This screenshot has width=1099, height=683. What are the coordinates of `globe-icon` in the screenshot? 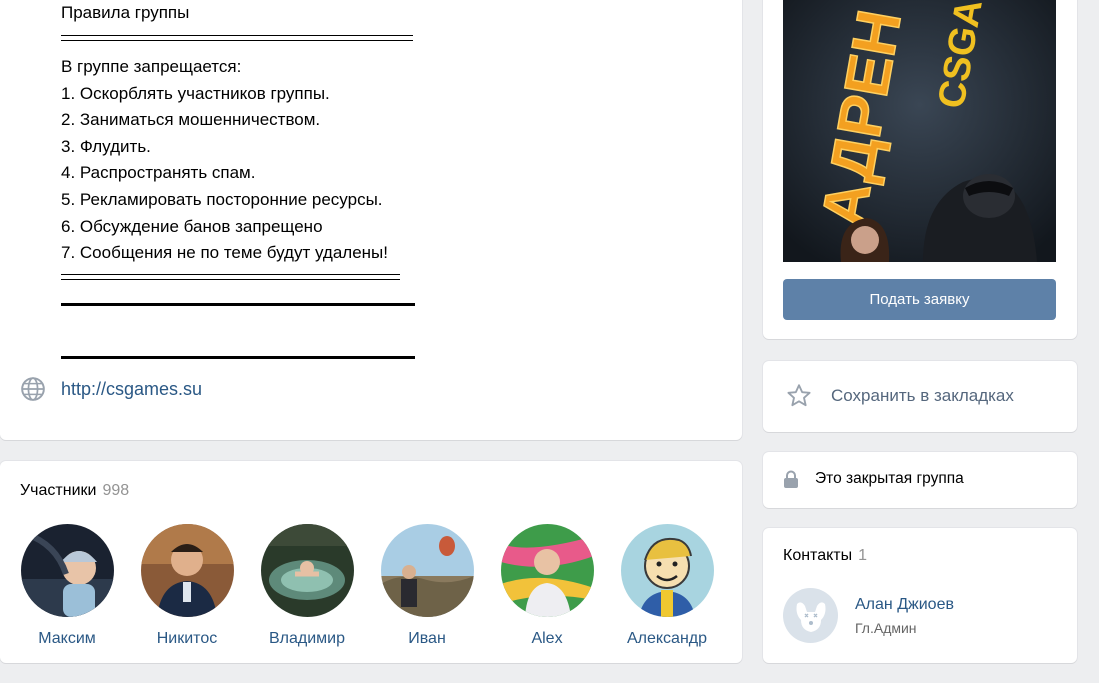 It's located at (33, 389).